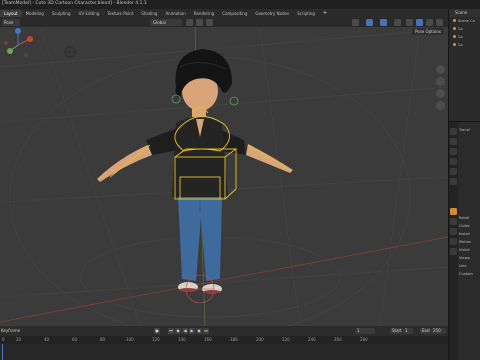 The image size is (480, 360). Describe the element at coordinates (204, 13) in the screenshot. I see `tab-rendering: Rendering` at that location.